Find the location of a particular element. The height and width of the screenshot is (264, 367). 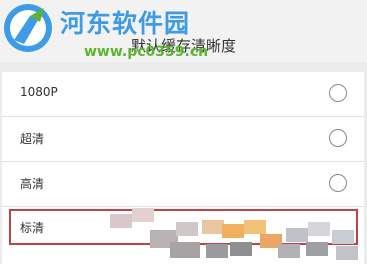

watermark-url: www.pc0359.cn is located at coordinates (146, 52).